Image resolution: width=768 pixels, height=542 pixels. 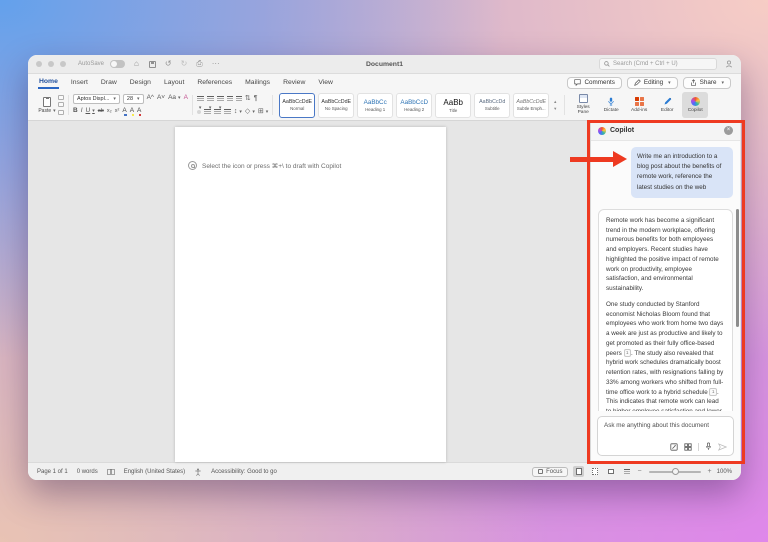 What do you see at coordinates (214, 82) in the screenshot?
I see `tab-references: References` at bounding box center [214, 82].